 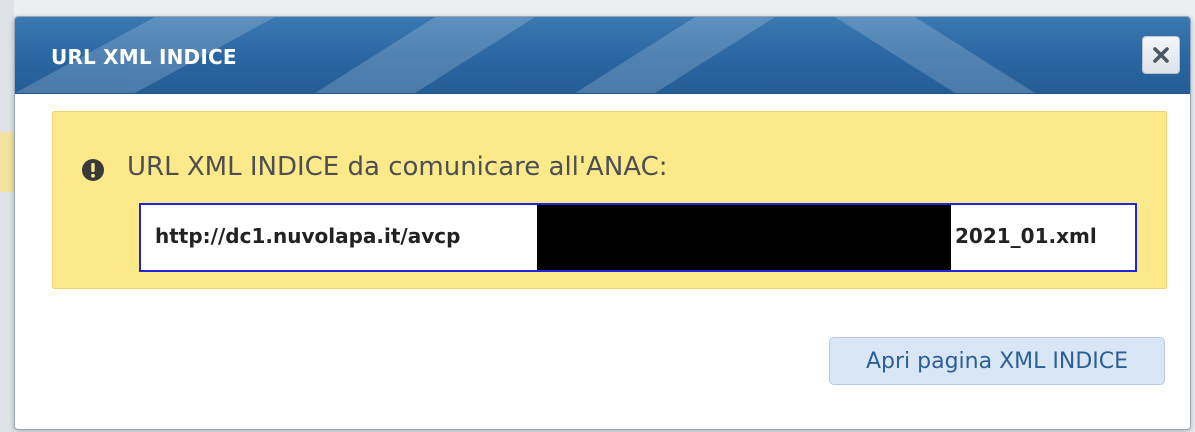 I want to click on url-redacted-block, so click(x=744, y=237).